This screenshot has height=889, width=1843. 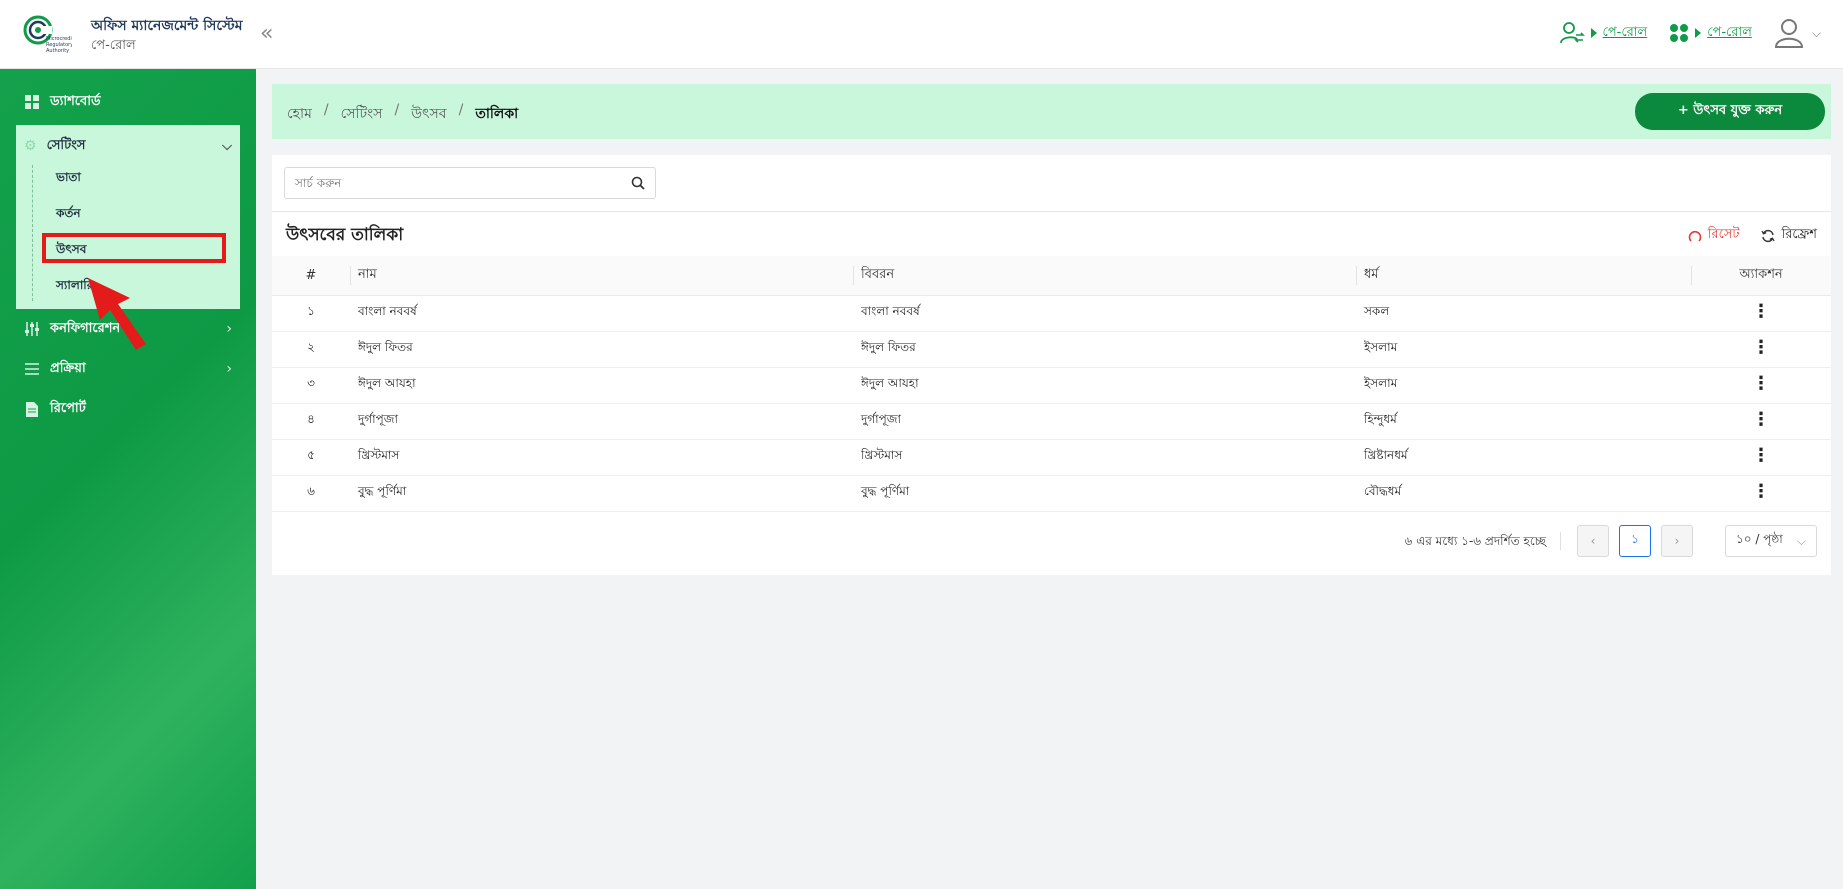 I want to click on search-icon, so click(x=638, y=183).